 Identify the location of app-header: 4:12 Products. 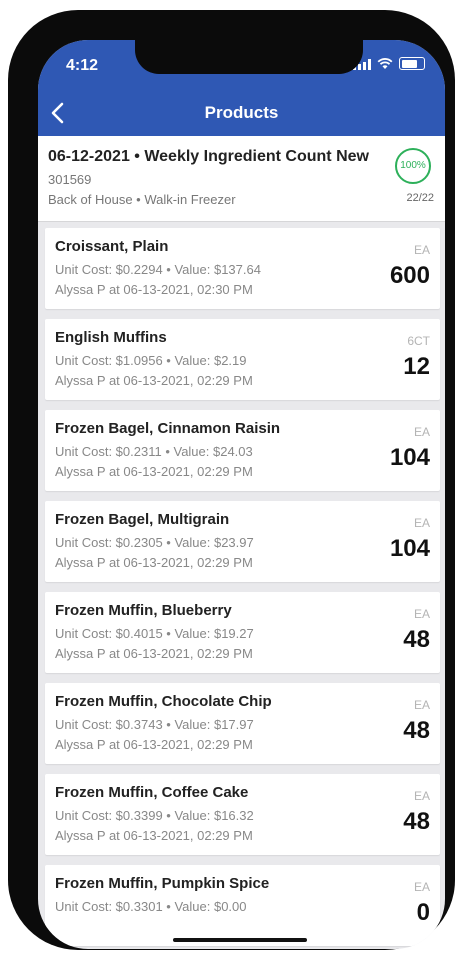
(241, 88).